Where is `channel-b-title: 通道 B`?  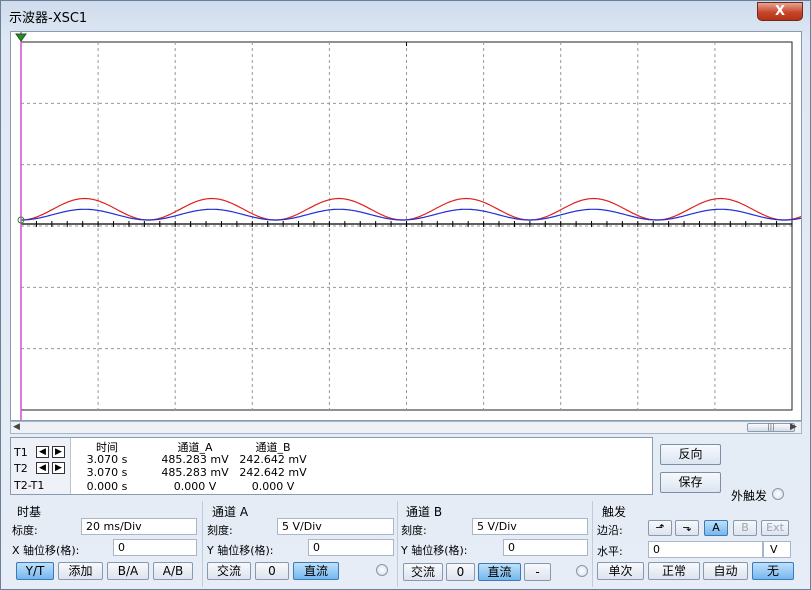
channel-b-title: 通道 B is located at coordinates (424, 512).